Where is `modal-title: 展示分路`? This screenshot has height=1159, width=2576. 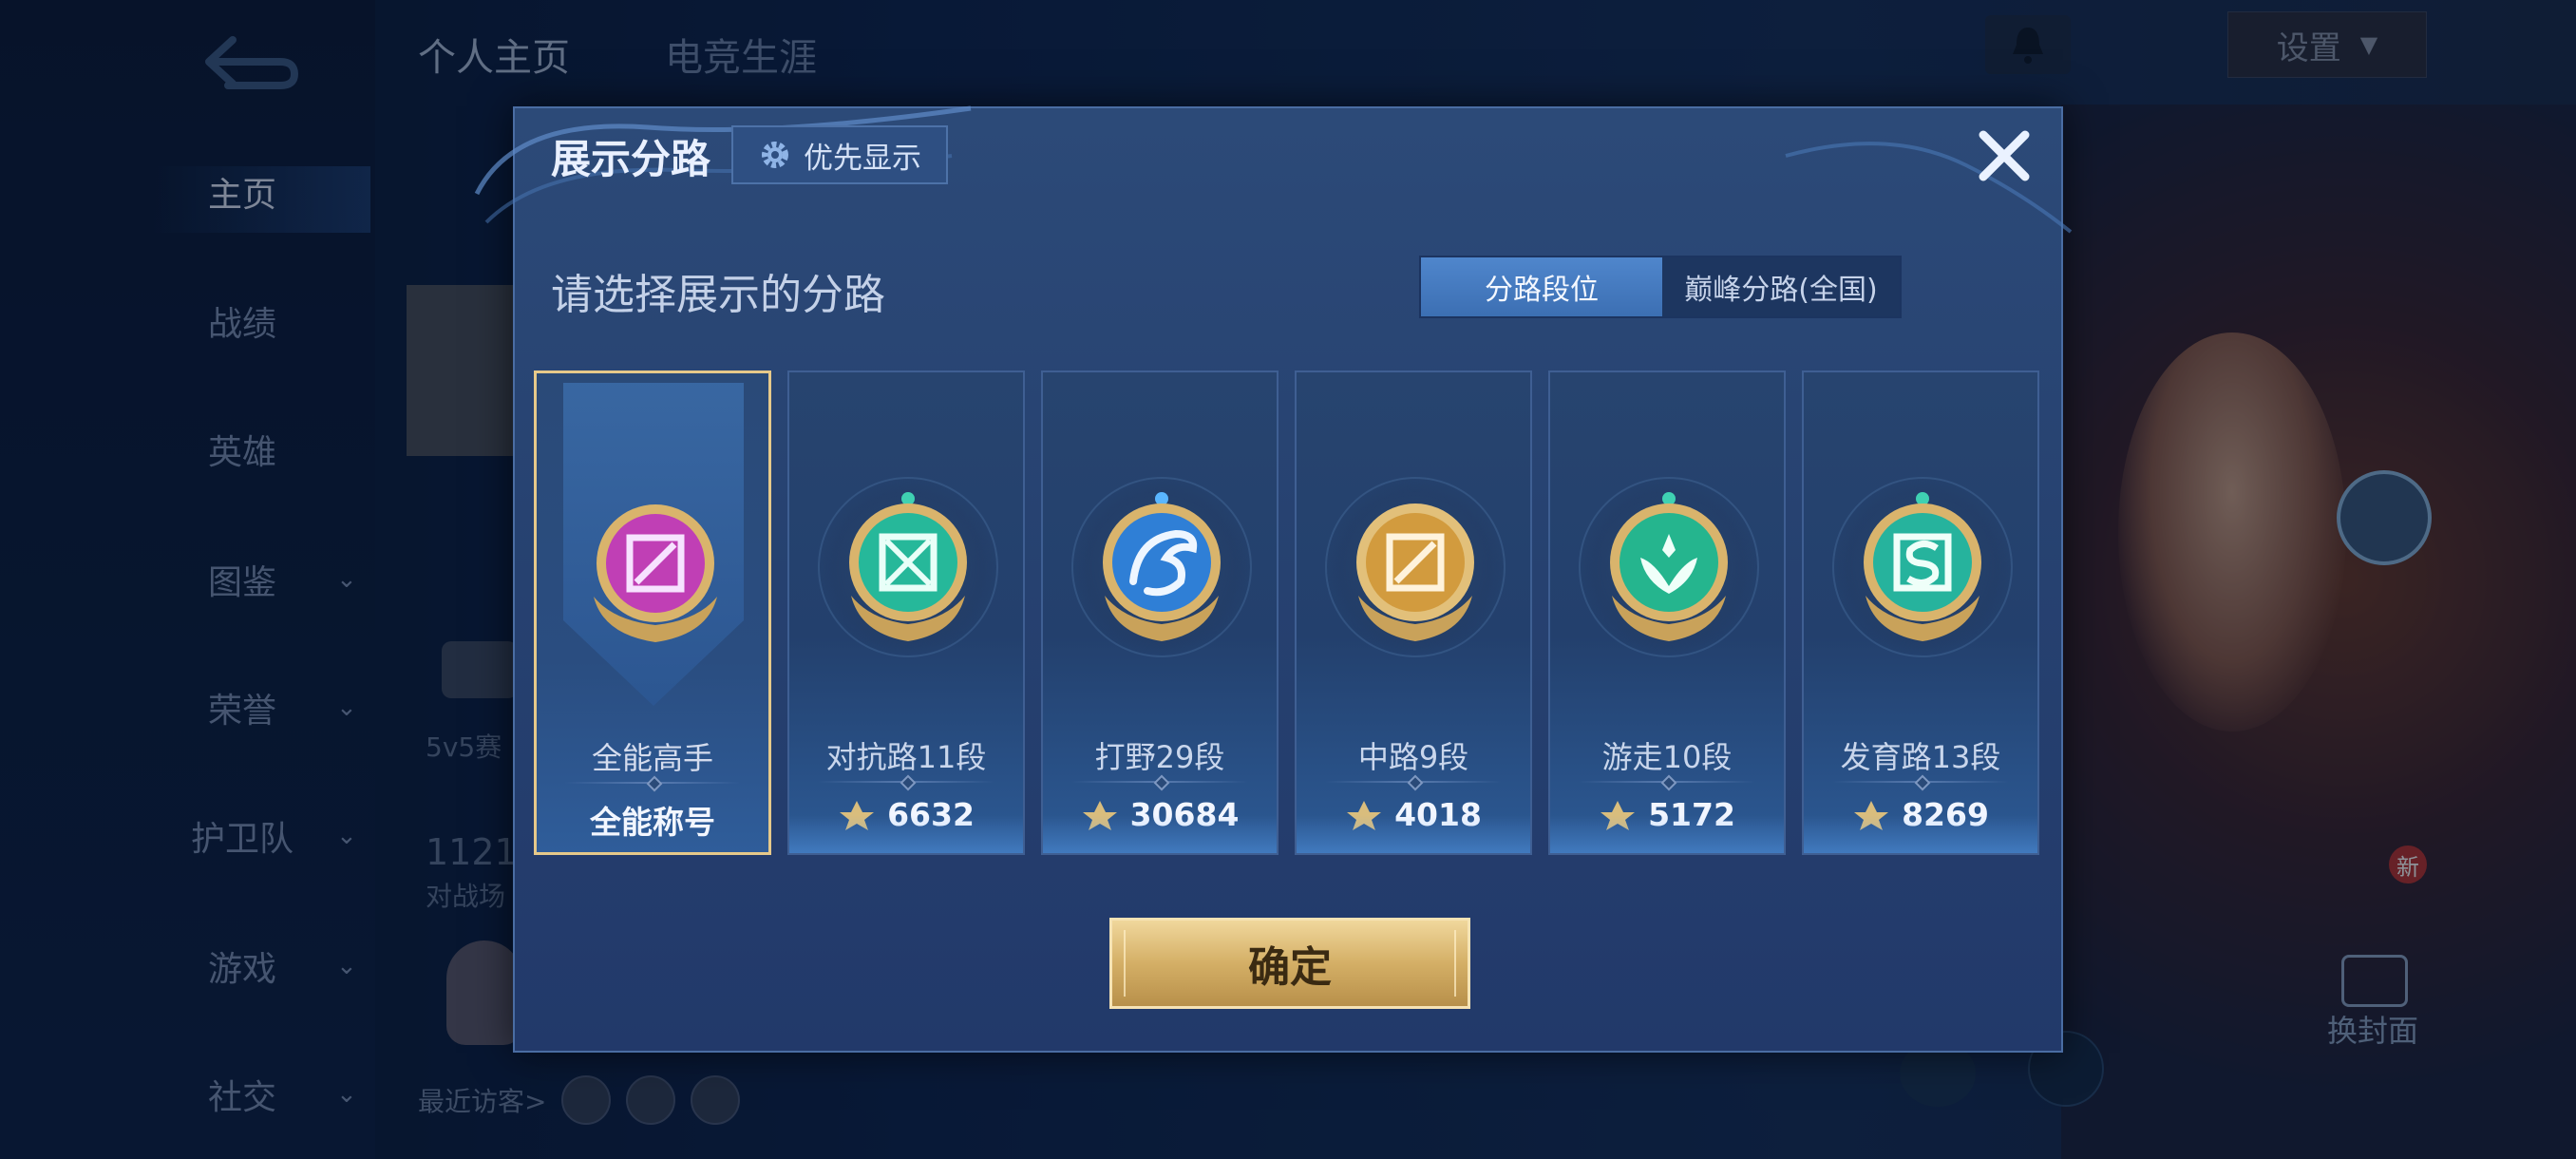 modal-title: 展示分路 is located at coordinates (631, 159).